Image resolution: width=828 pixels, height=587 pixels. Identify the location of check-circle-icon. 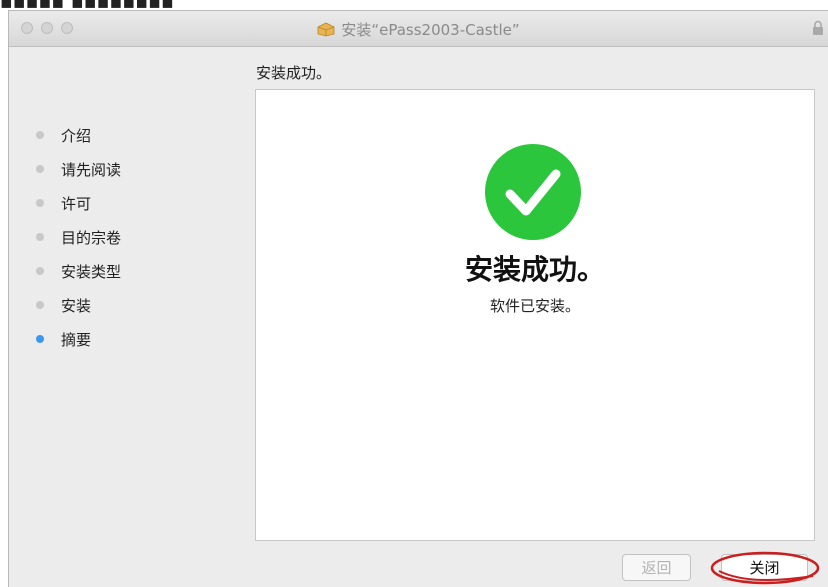
(533, 192).